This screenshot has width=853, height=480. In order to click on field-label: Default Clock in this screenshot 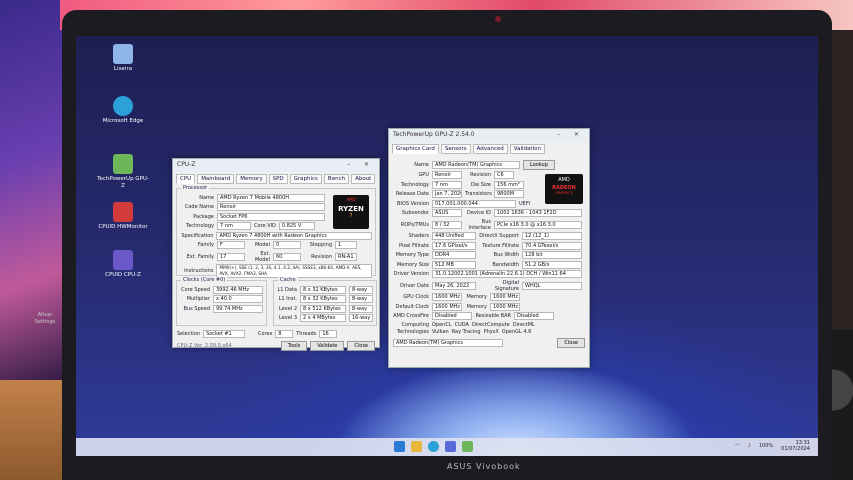, I will do `click(412, 306)`.